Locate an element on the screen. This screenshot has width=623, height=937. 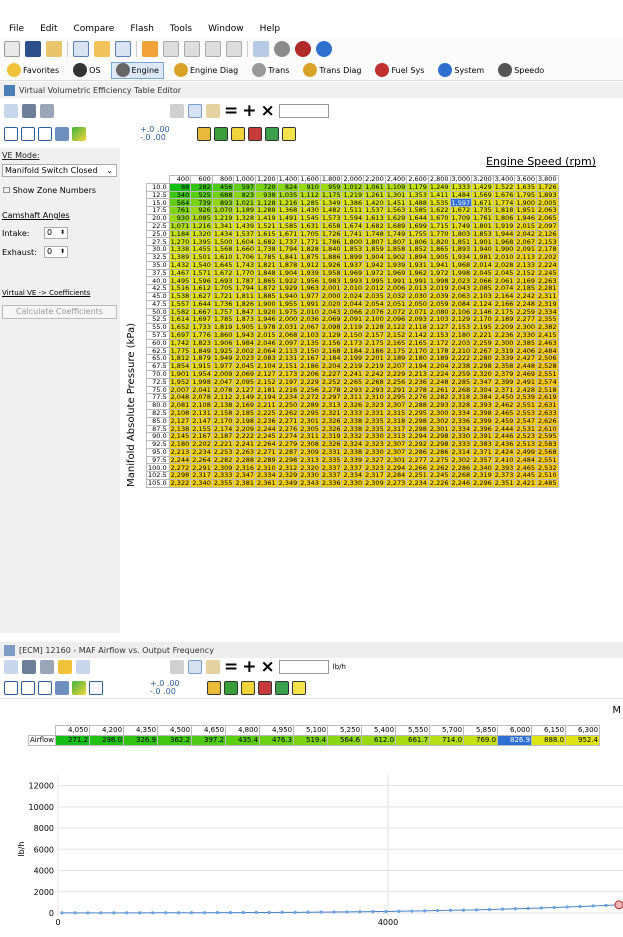
ve-cell: 1,674 is located at coordinates (353, 226).